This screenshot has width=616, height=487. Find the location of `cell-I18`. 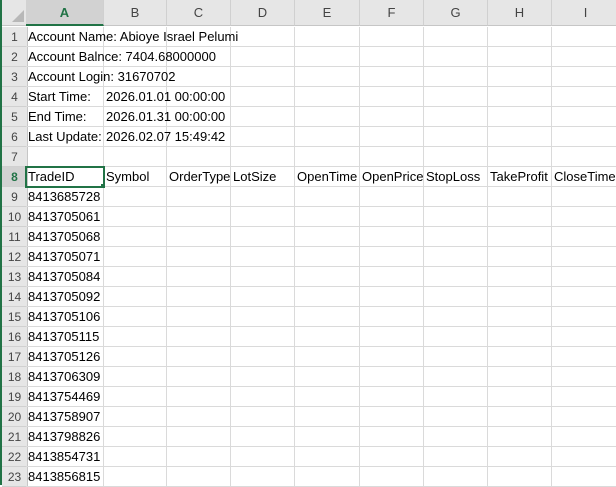

cell-I18 is located at coordinates (584, 377).